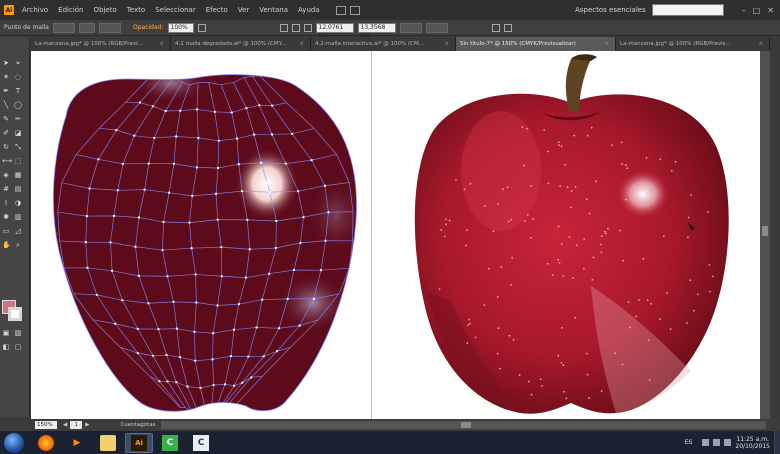  What do you see at coordinates (689, 442) in the screenshot?
I see `language-indicator: ES` at bounding box center [689, 442].